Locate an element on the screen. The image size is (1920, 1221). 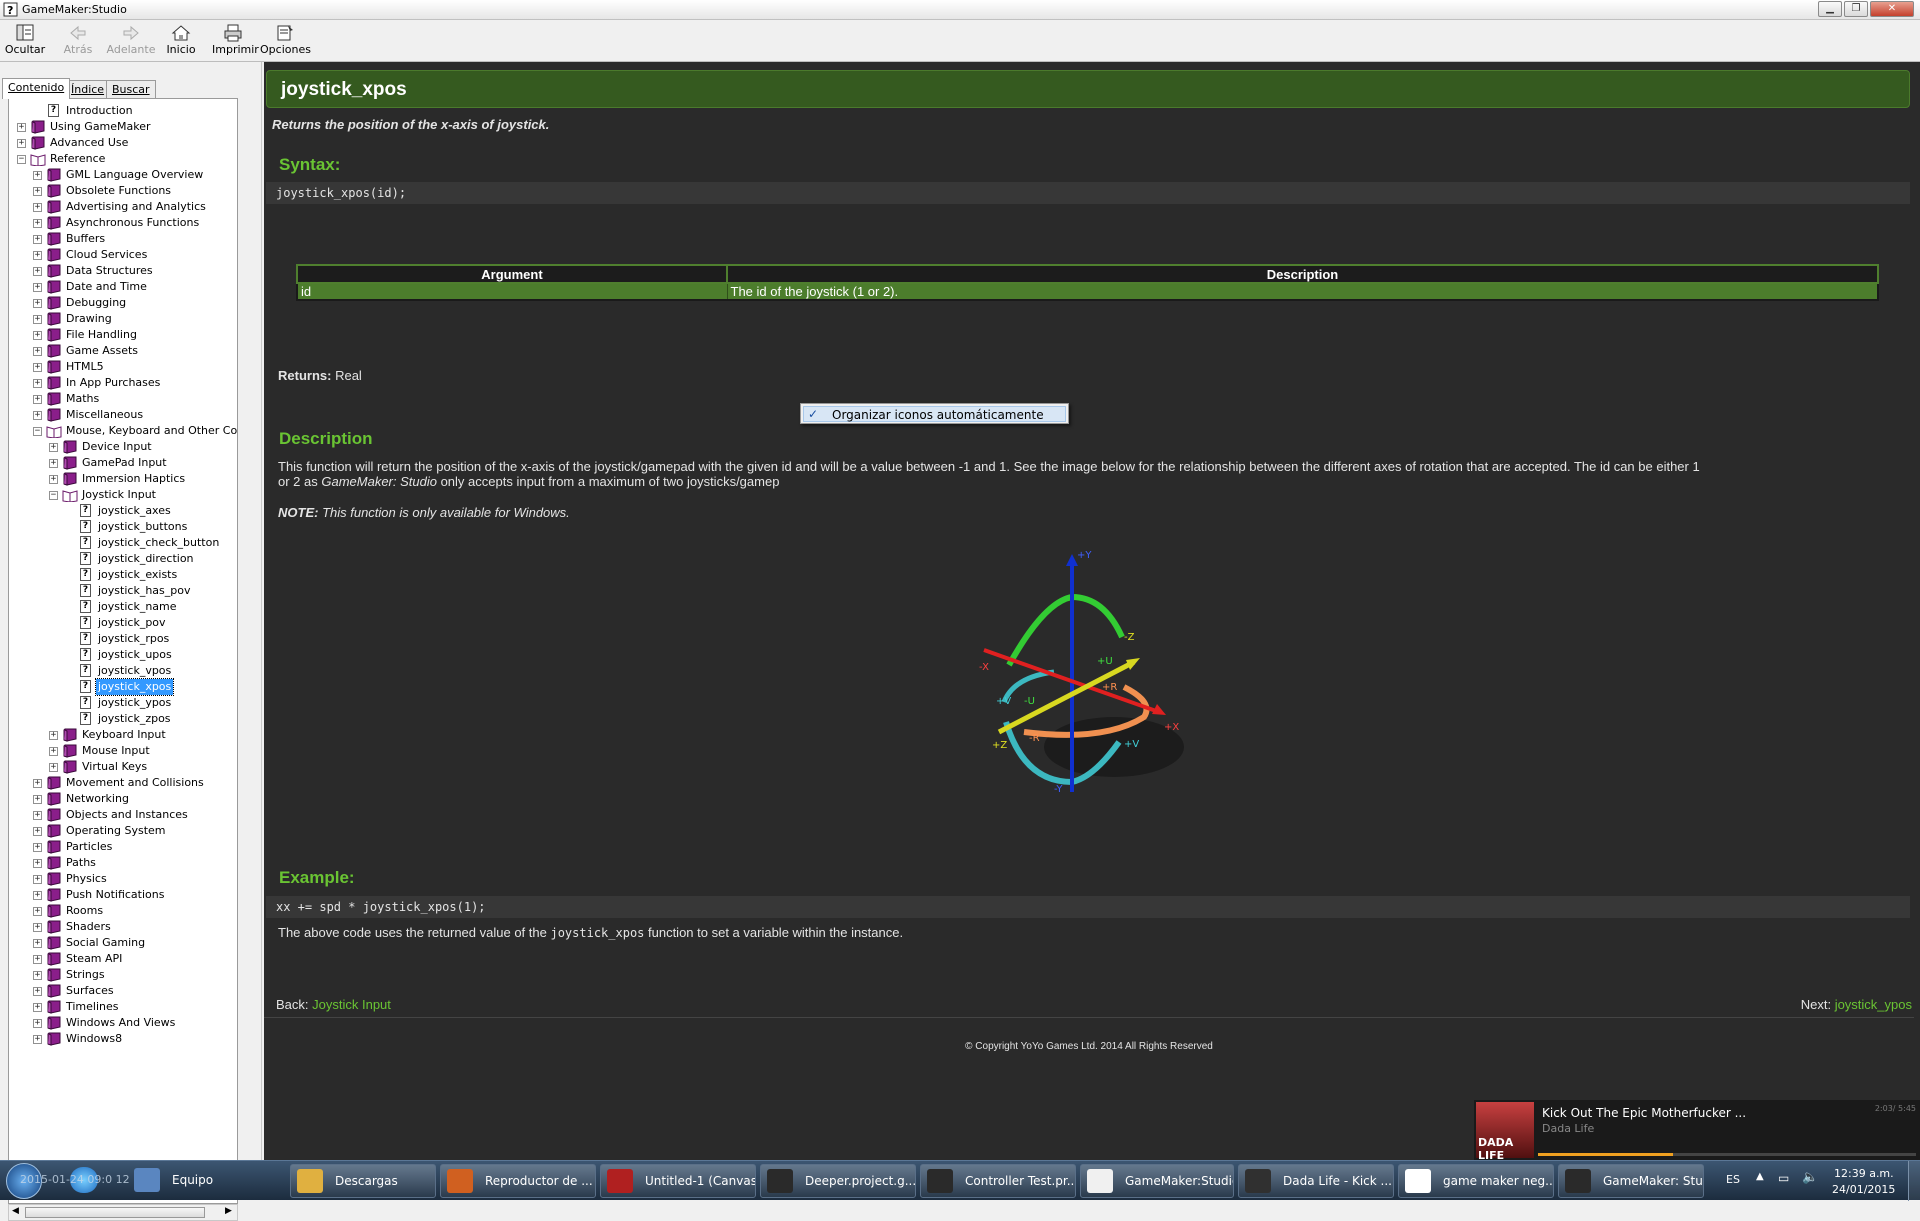
print-button: Imprimir is located at coordinates (235, 41).